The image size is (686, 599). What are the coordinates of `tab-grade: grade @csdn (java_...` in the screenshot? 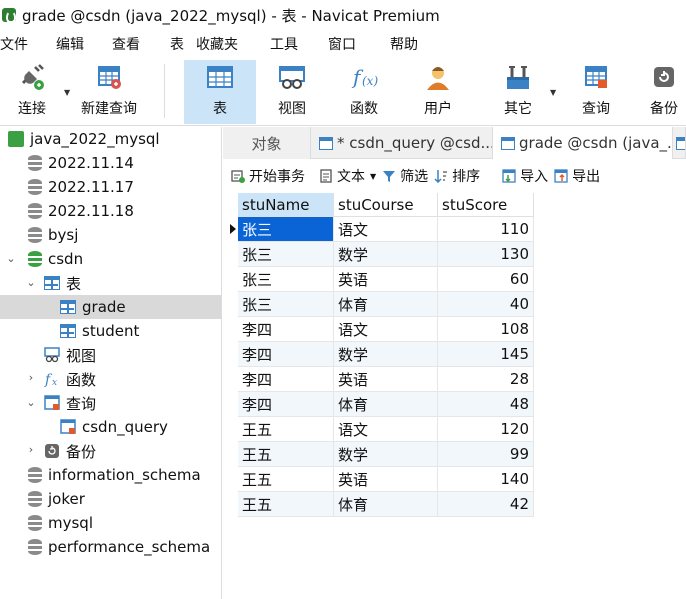 It's located at (583, 143).